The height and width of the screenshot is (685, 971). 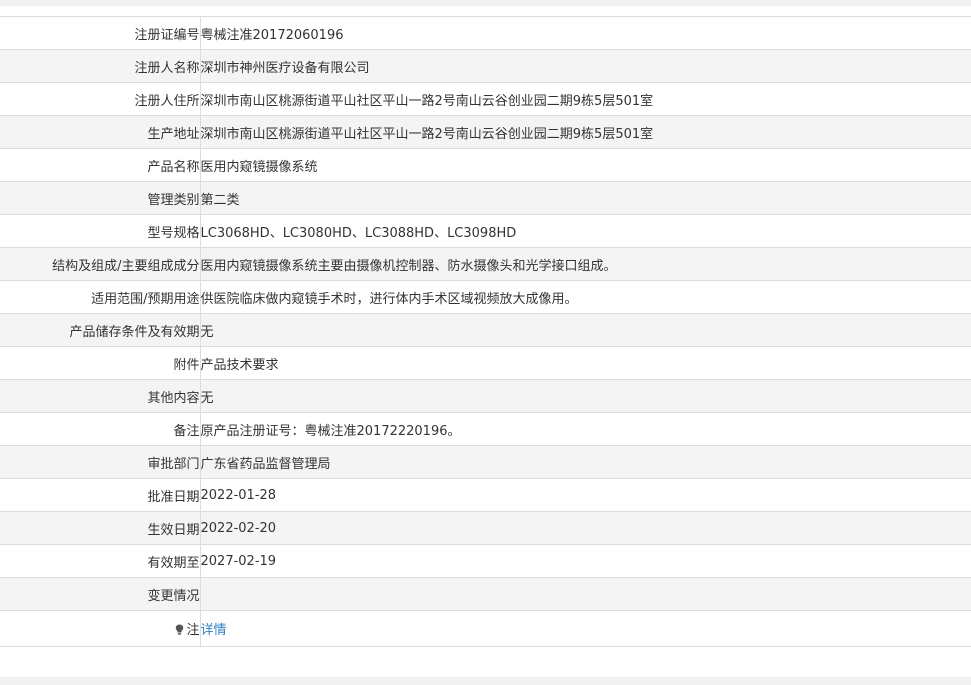 I want to click on field-label-remarks: 备注, so click(x=100, y=429).